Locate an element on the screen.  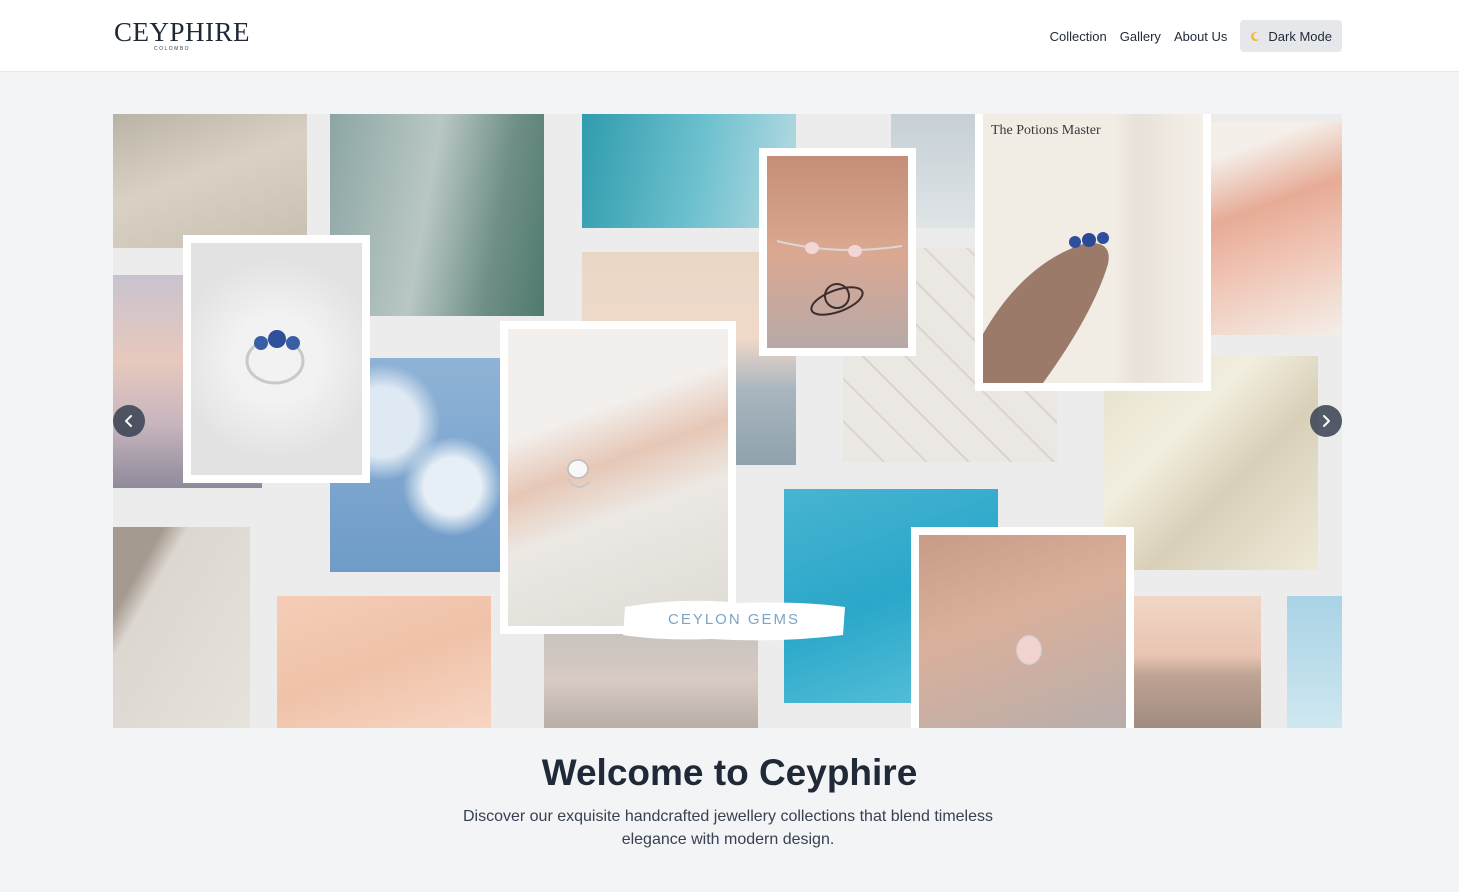
logo: CEYPHIRE COLOMBO is located at coordinates (182, 35).